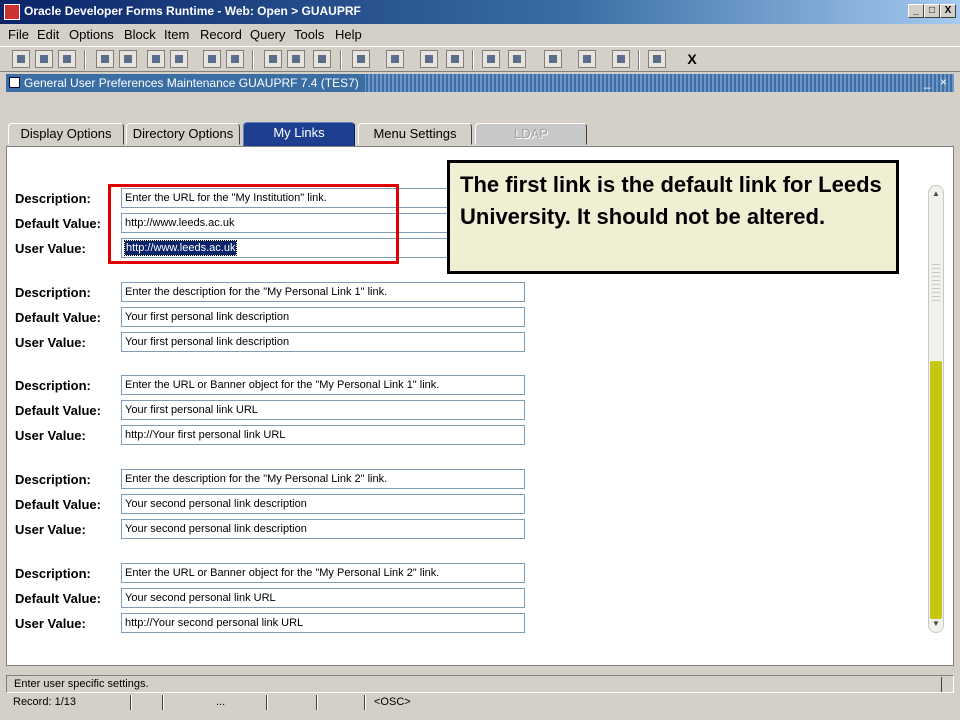 This screenshot has width=960, height=720. Describe the element at coordinates (44, 59) in the screenshot. I see `rollback-icon` at that location.